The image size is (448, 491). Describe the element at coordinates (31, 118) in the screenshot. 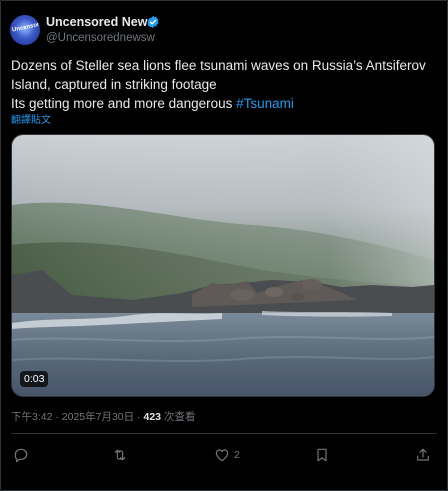

I see `translate-post-link: 翻譯貼文` at that location.